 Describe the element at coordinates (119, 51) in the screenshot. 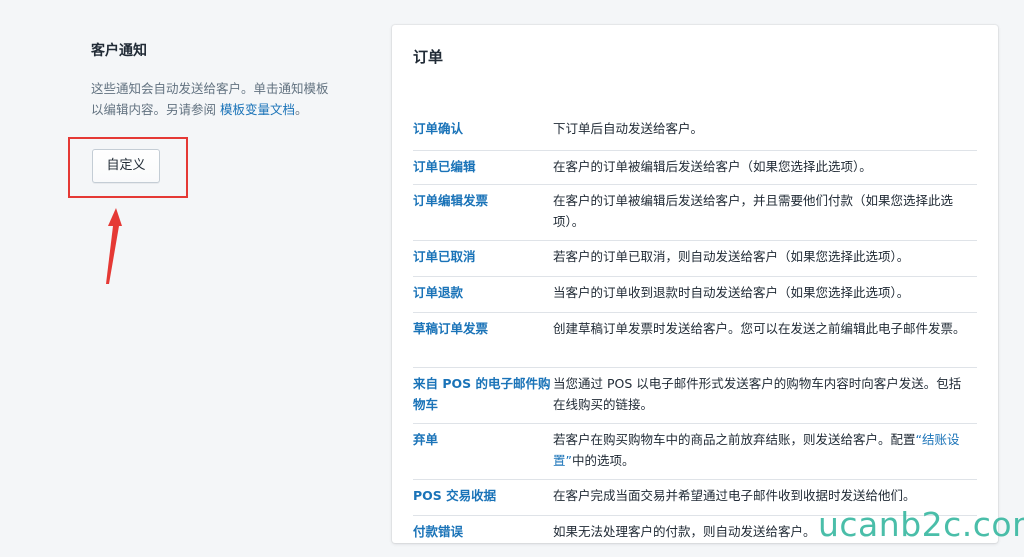

I see `section-title: 客户通知` at that location.